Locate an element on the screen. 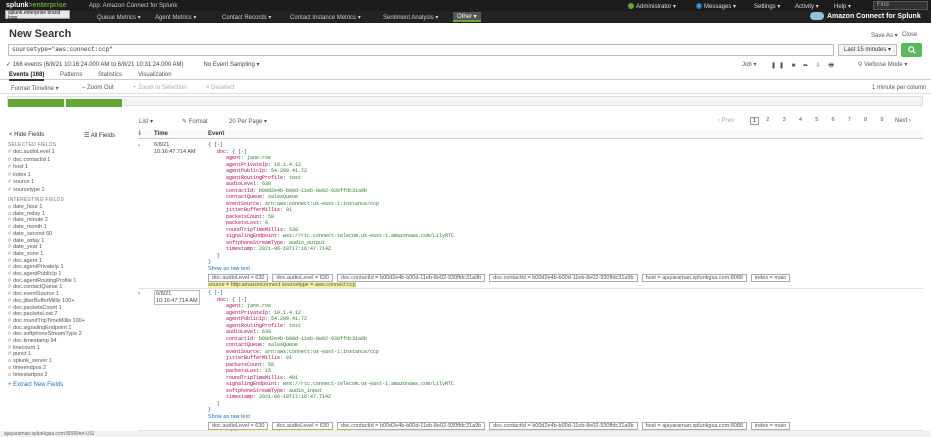 The image size is (931, 437). sidebar-field: # doc.packetsLost 7 is located at coordinates (32, 314).